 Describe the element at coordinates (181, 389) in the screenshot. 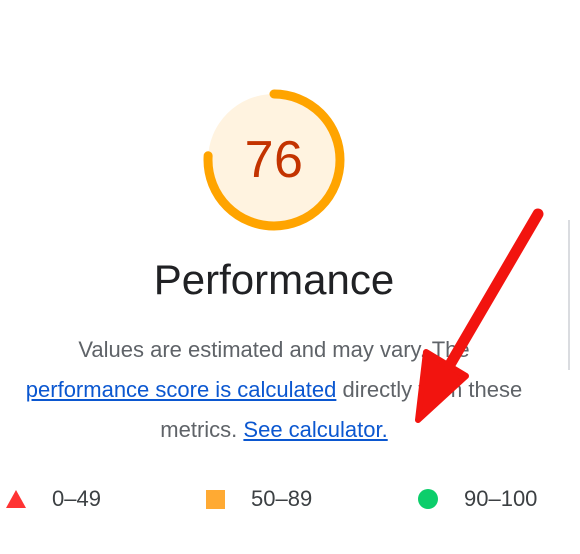

I see `score-calculated-link: performance score is calculated` at that location.